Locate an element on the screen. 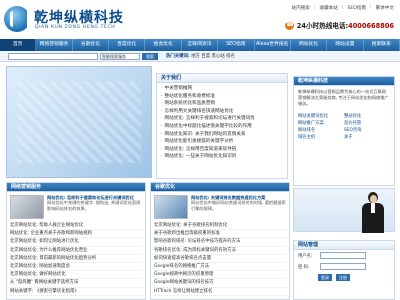 The image size is (400, 300). hot-keywords-list: 地方 百度 黑心站 排名 is located at coordinates (213, 56).